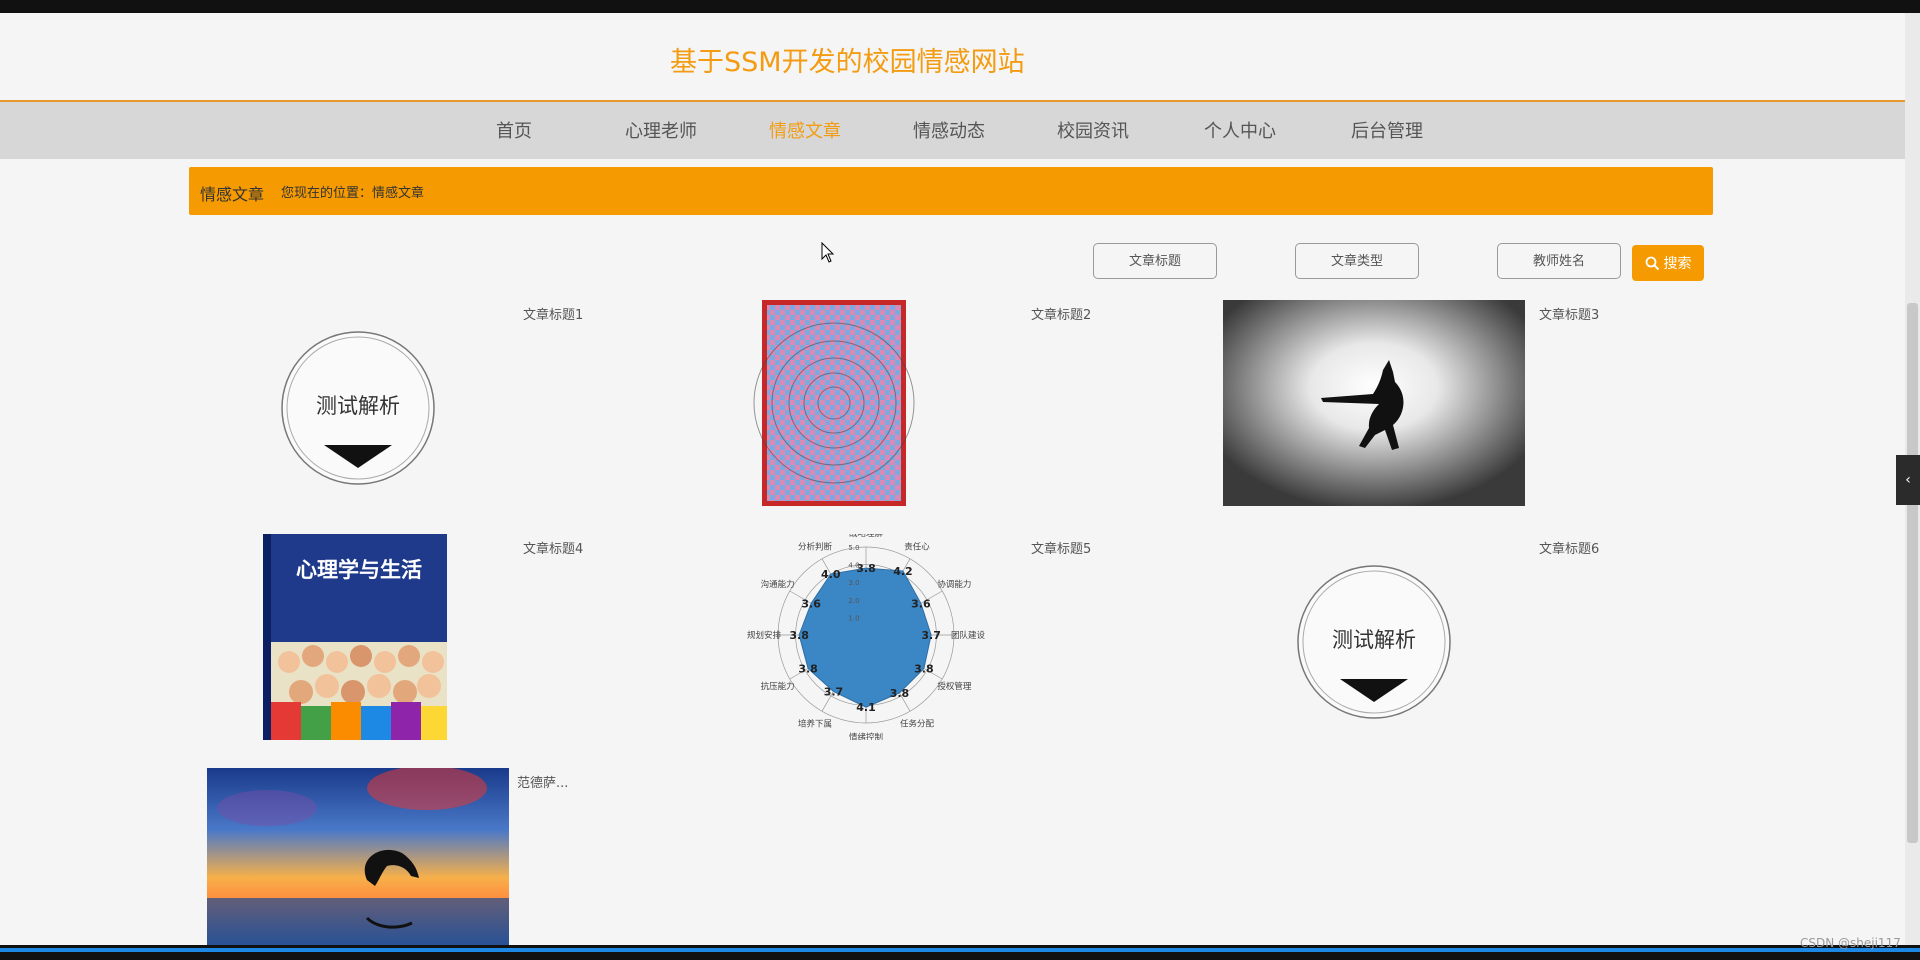  I want to click on scrollbar-thumb, so click(1912, 573).